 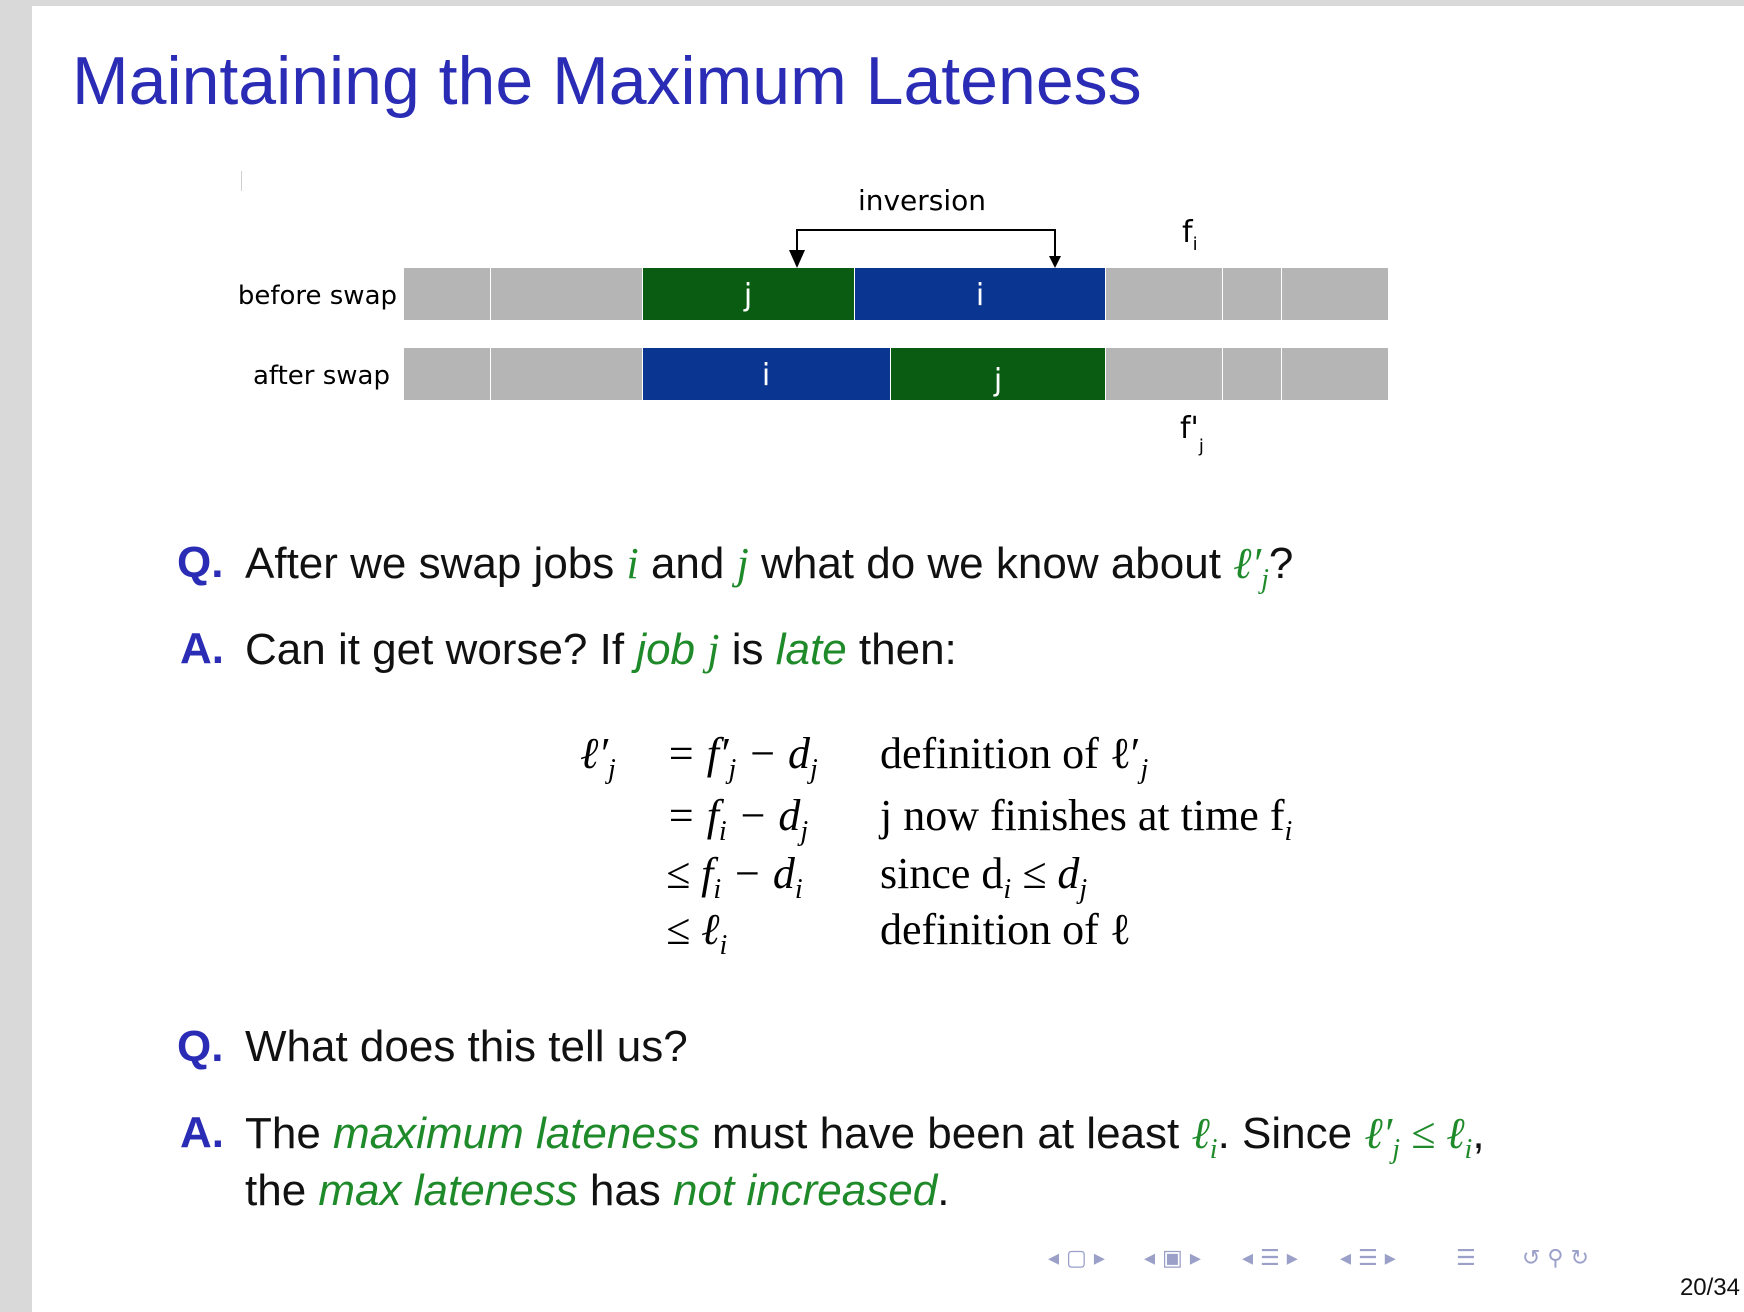 What do you see at coordinates (202, 648) in the screenshot?
I see `a1-marker: A.` at bounding box center [202, 648].